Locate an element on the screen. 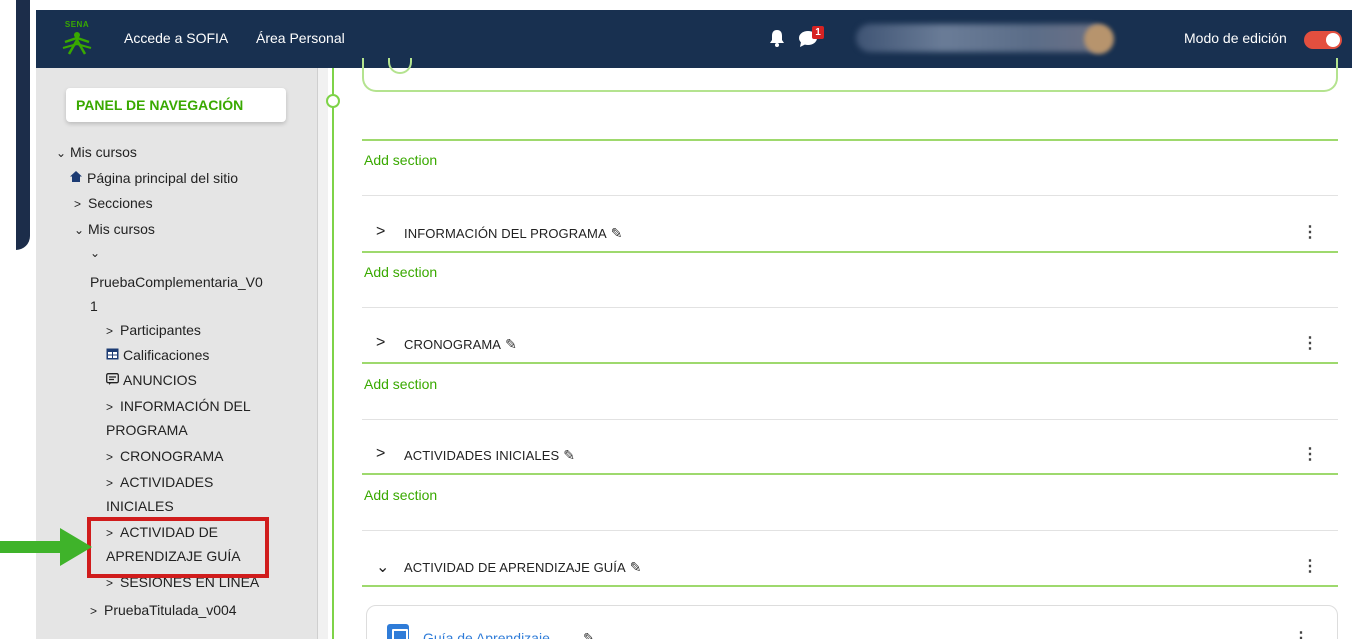 The height and width of the screenshot is (639, 1352). bell-icon is located at coordinates (777, 38).